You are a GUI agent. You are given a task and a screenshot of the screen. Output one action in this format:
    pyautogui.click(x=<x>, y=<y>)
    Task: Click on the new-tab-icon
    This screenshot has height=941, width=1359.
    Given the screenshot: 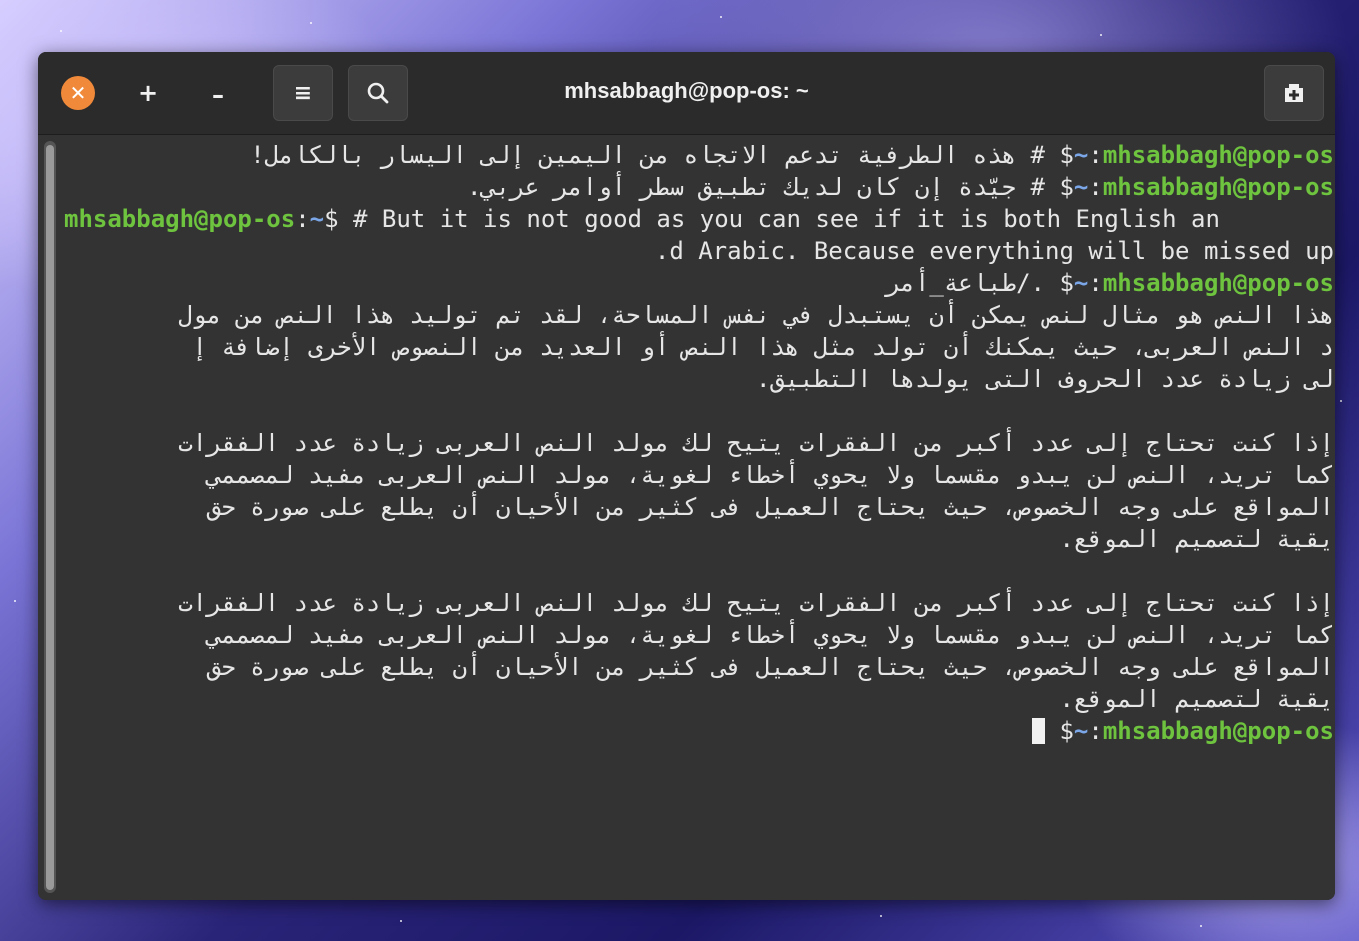 What is the action you would take?
    pyautogui.click(x=1294, y=93)
    